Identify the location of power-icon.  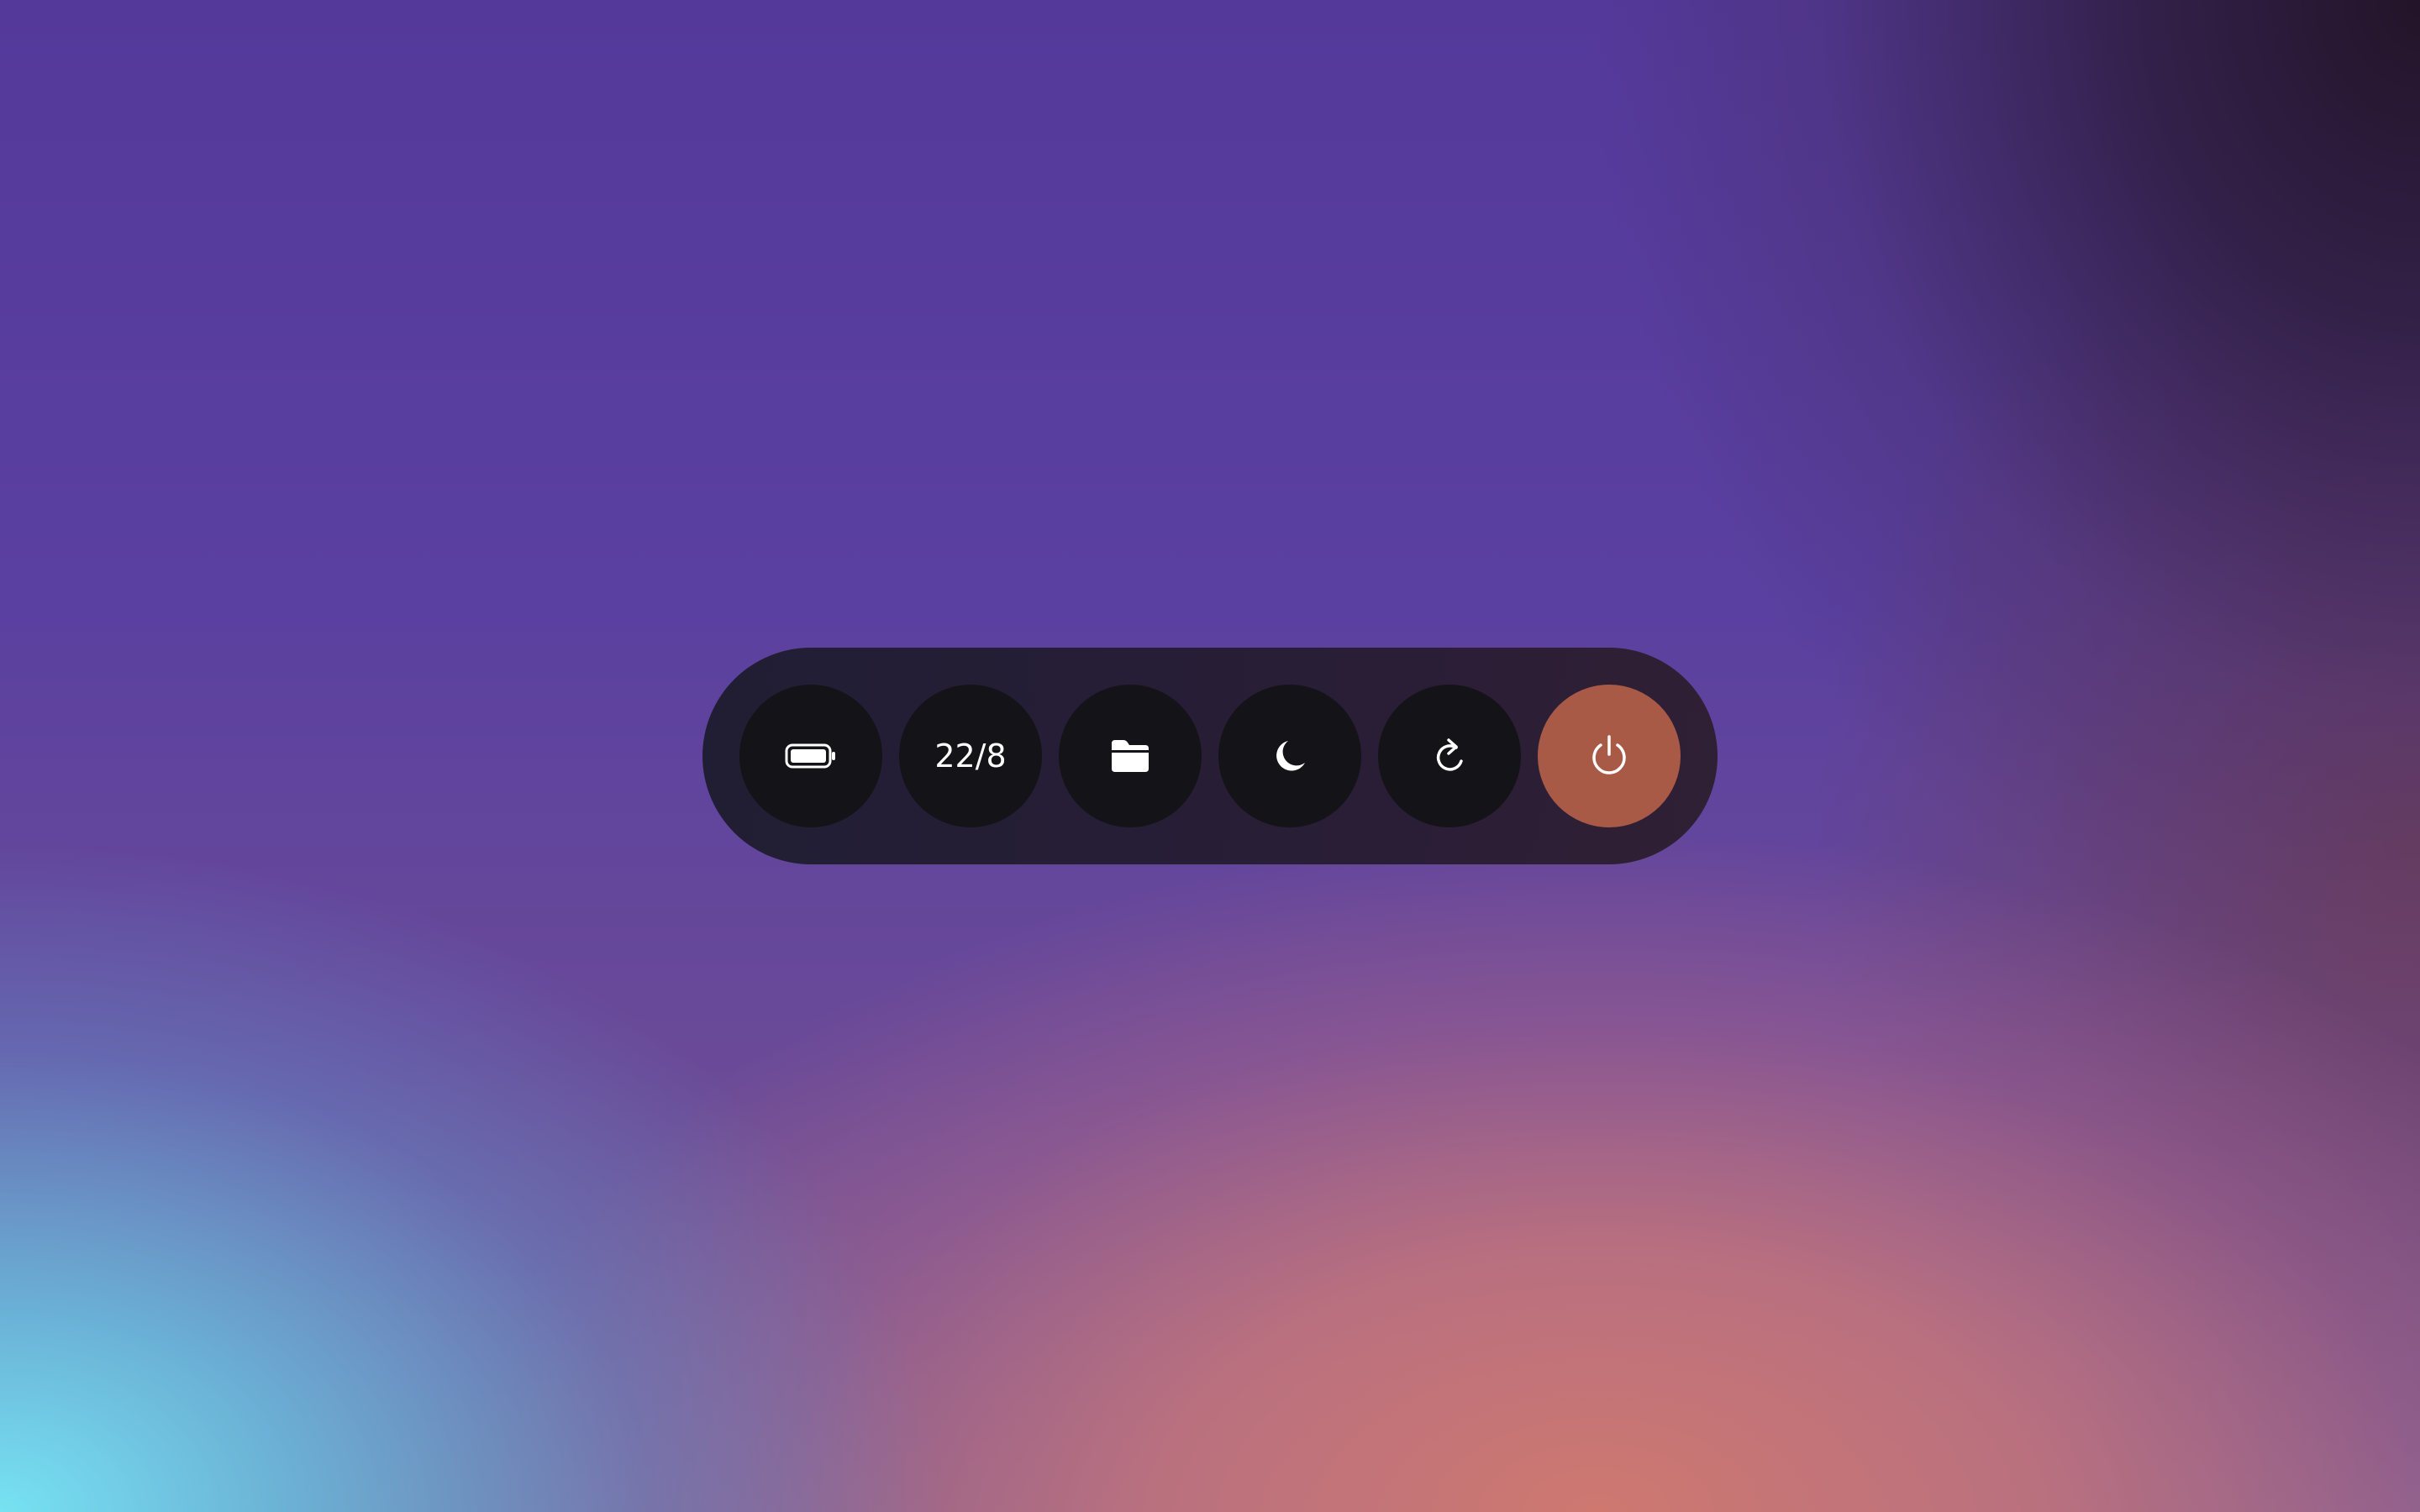
(1609, 756).